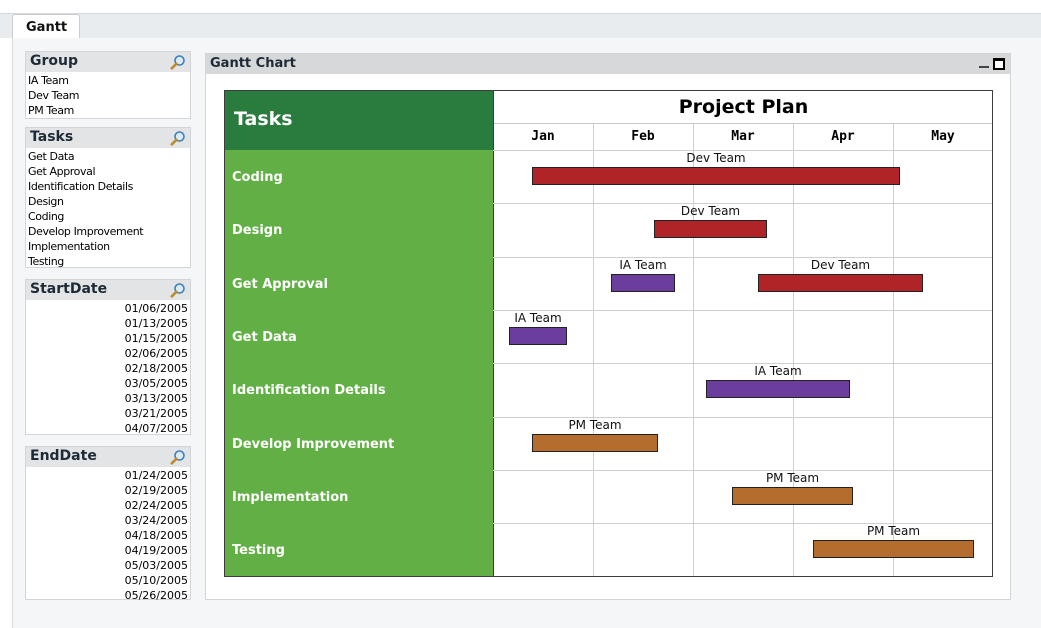 Image resolution: width=1041 pixels, height=628 pixels. What do you see at coordinates (108, 110) in the screenshot?
I see `listbox-item: PM Team` at bounding box center [108, 110].